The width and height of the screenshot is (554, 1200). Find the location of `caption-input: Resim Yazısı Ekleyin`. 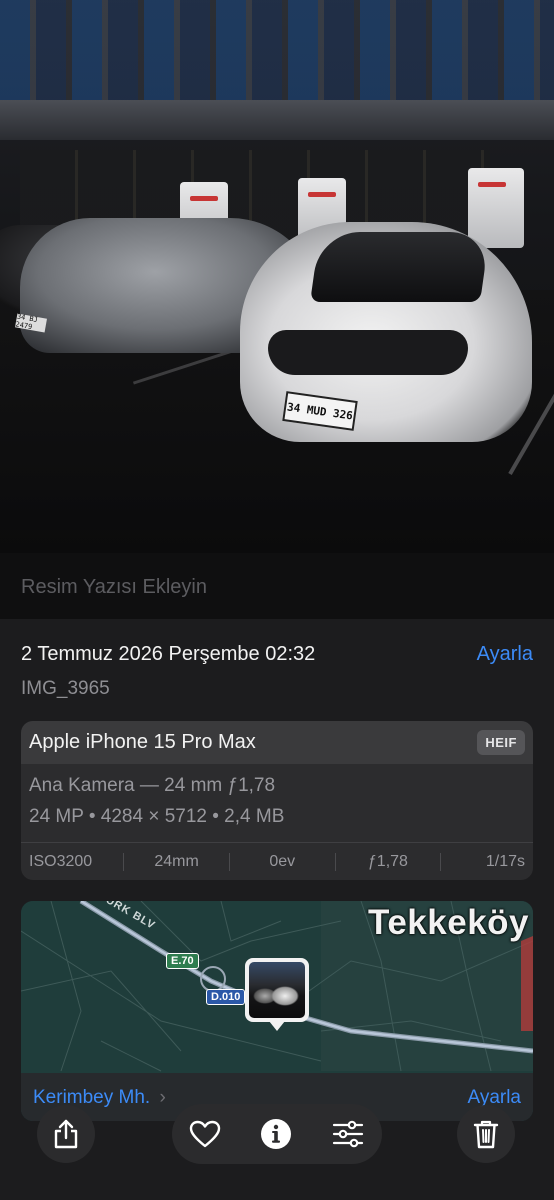

caption-input: Resim Yazısı Ekleyin is located at coordinates (114, 587).